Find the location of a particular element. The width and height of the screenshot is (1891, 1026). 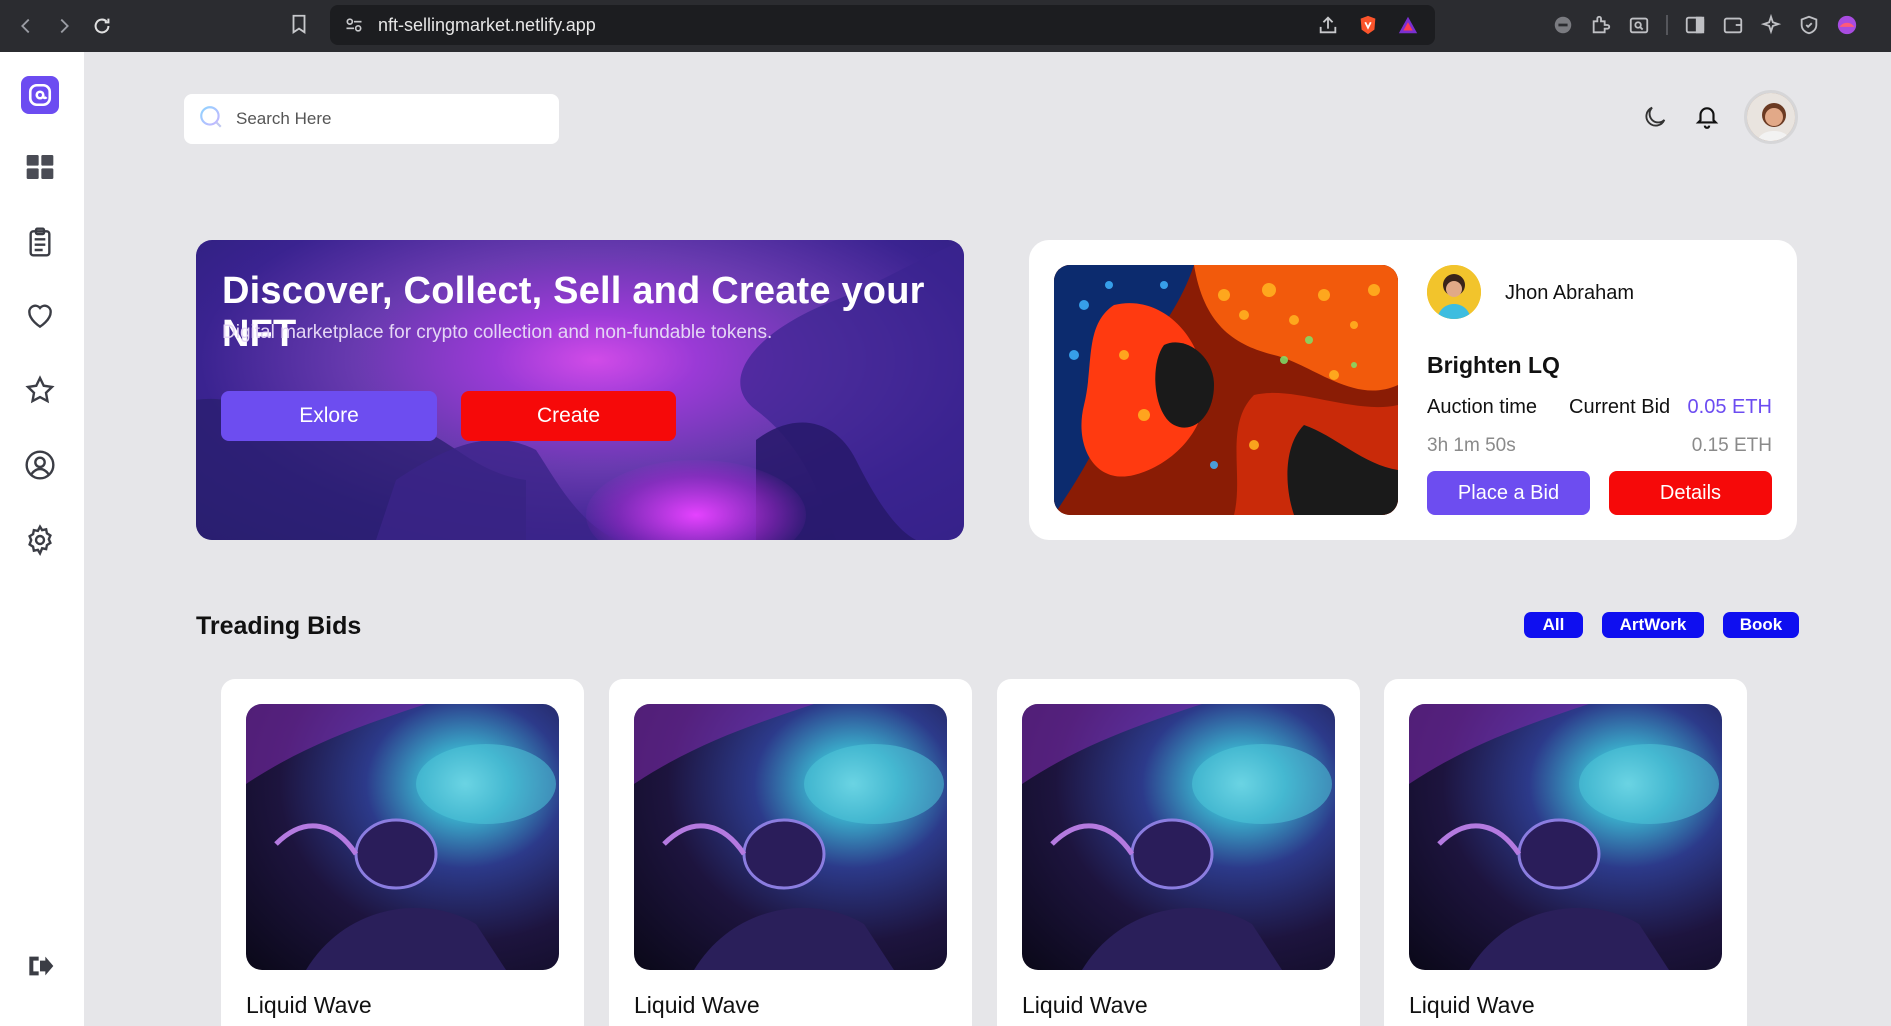

leo-ai-icon is located at coordinates (1771, 25).